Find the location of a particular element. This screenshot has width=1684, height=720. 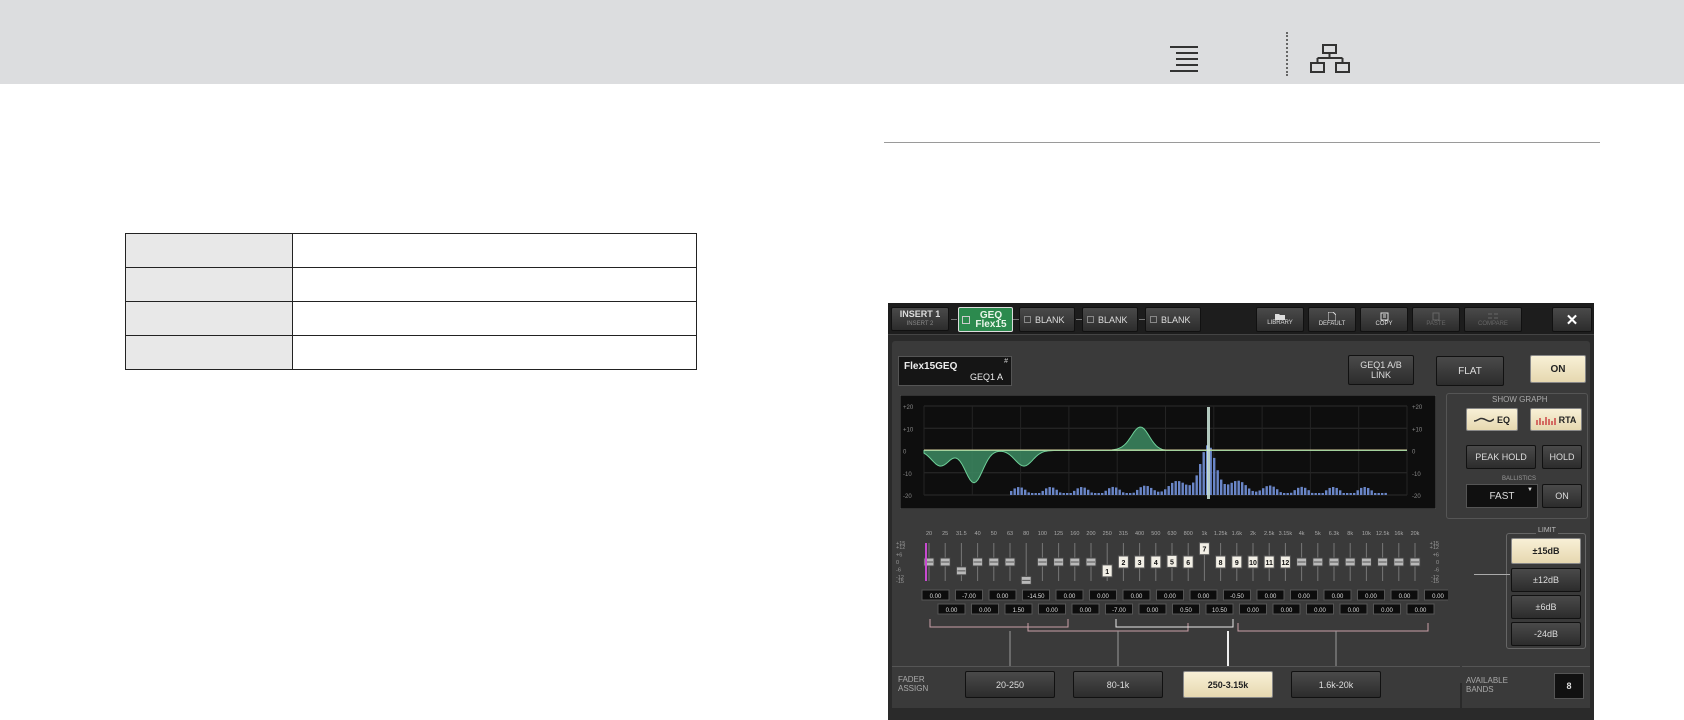

link-line1: GEQ1 A/B is located at coordinates (1381, 365).